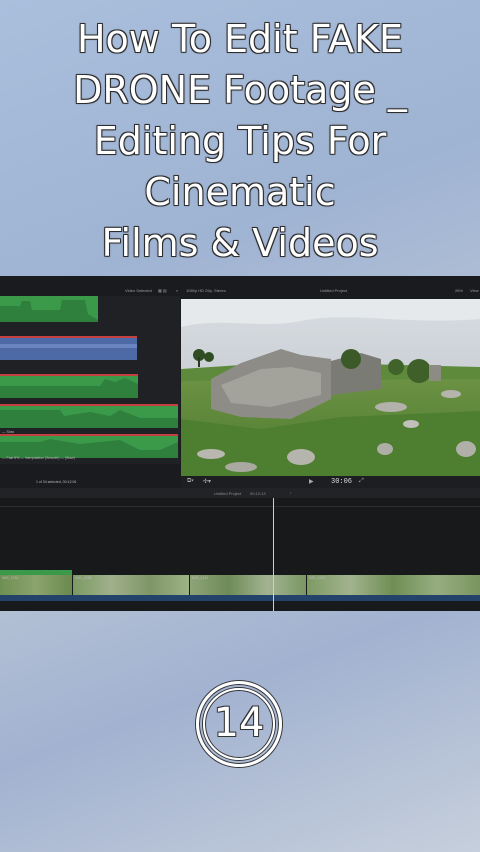 This screenshot has height=852, width=480. What do you see at coordinates (200, 578) in the screenshot?
I see `clip-name: IMG_1241` at bounding box center [200, 578].